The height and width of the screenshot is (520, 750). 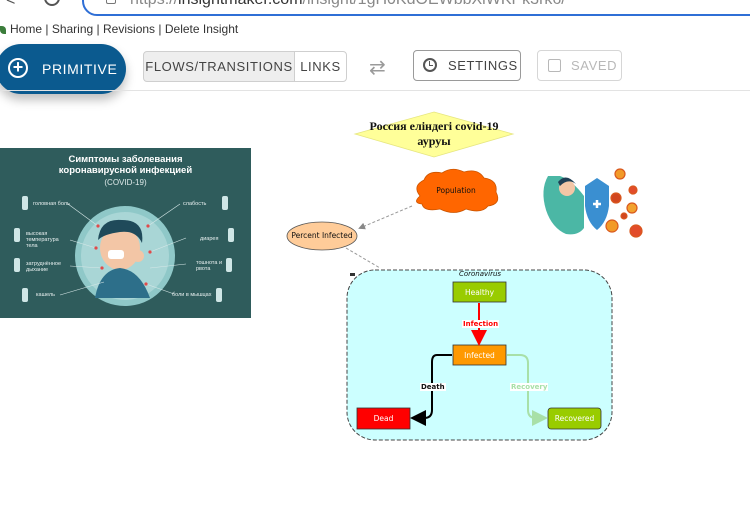 What do you see at coordinates (363, 258) in the screenshot?
I see `link-percent-to-folder` at bounding box center [363, 258].